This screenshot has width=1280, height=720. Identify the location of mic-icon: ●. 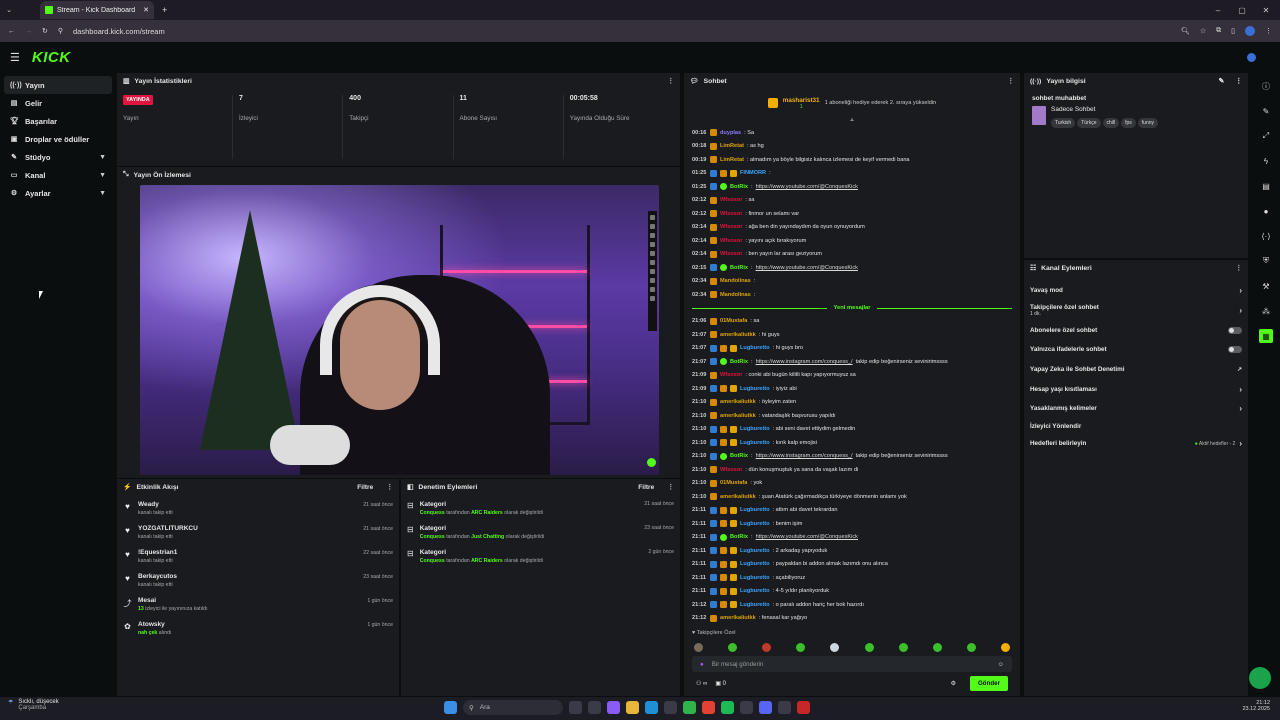
(702, 664).